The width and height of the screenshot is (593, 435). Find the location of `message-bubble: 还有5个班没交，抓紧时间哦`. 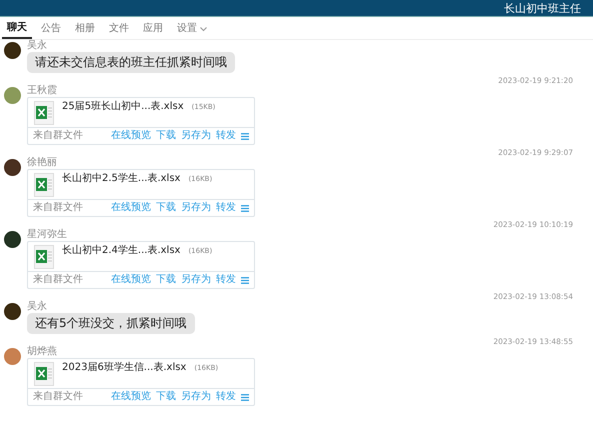

message-bubble: 还有5个班没交，抓紧时间哦 is located at coordinates (111, 323).